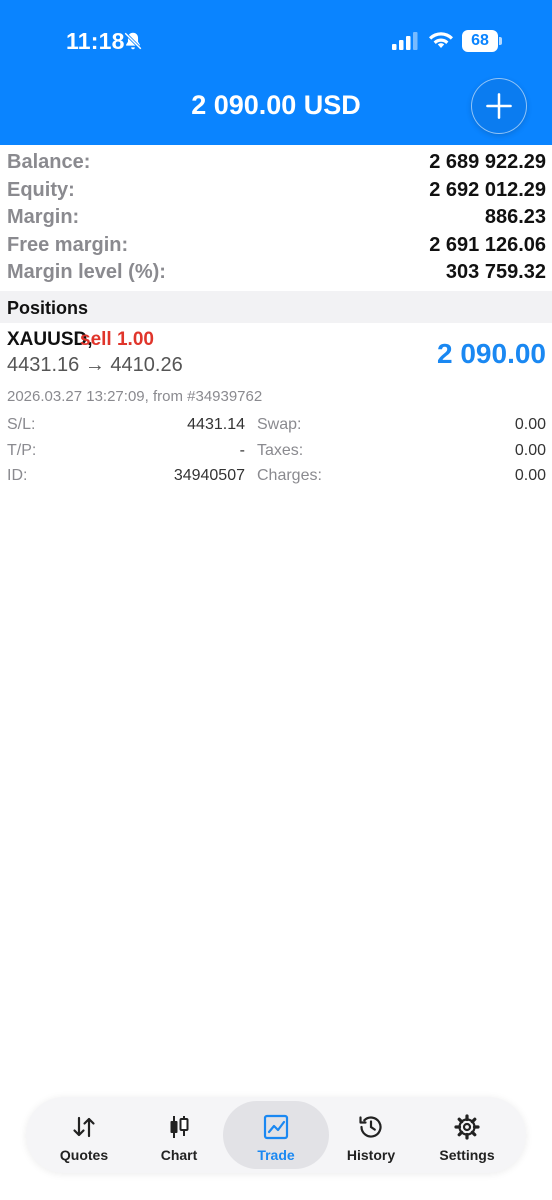  What do you see at coordinates (86, 272) in the screenshot?
I see `margin-level-label: Margin level (%):` at bounding box center [86, 272].